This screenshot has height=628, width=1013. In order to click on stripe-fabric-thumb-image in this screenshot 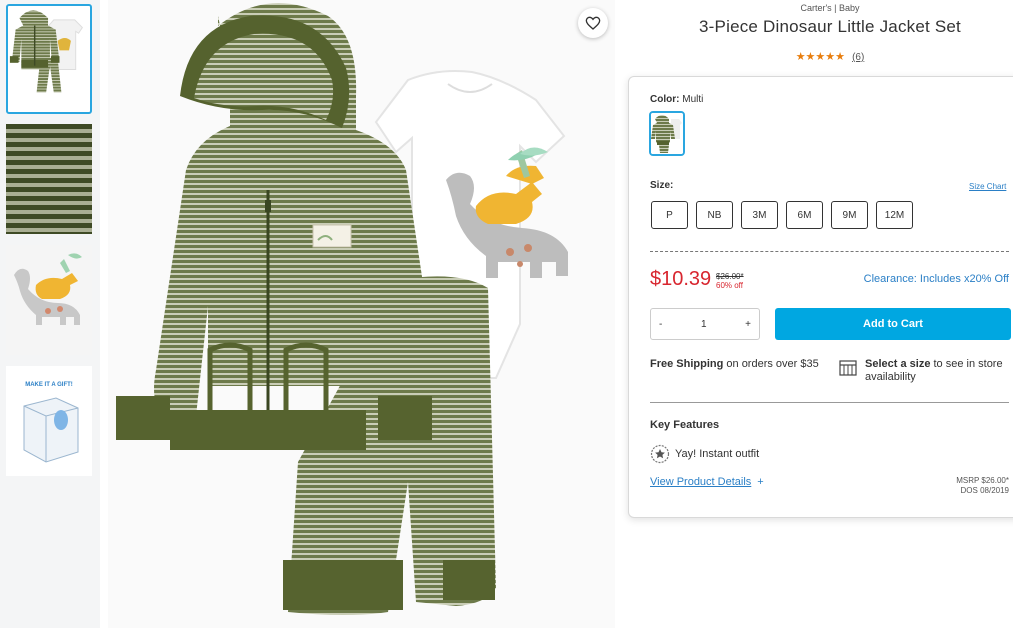, I will do `click(49, 179)`.